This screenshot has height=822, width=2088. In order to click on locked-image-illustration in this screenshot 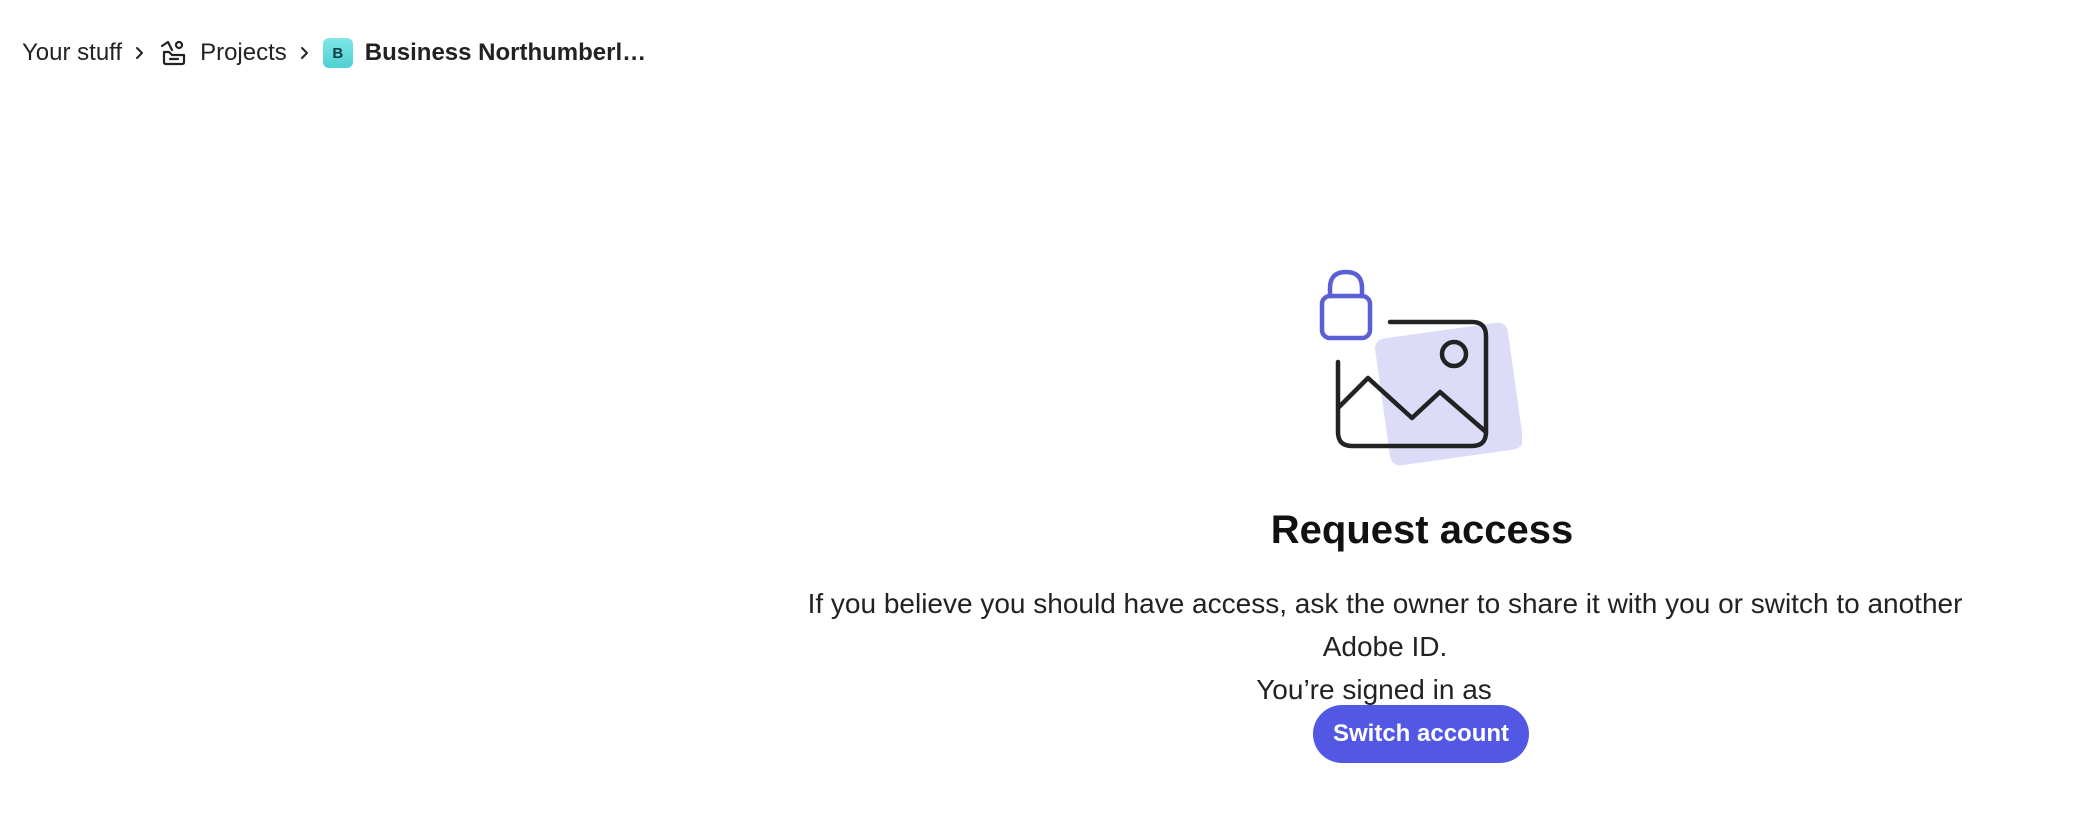, I will do `click(1419, 369)`.